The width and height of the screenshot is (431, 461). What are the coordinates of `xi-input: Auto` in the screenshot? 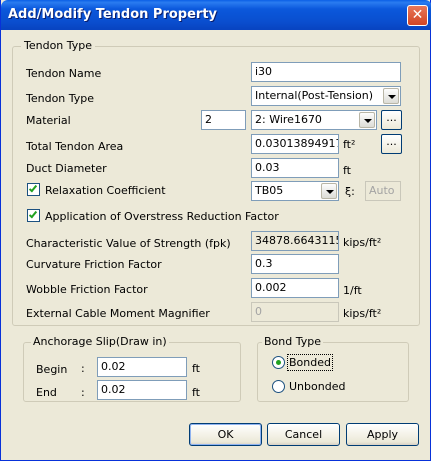 It's located at (383, 191).